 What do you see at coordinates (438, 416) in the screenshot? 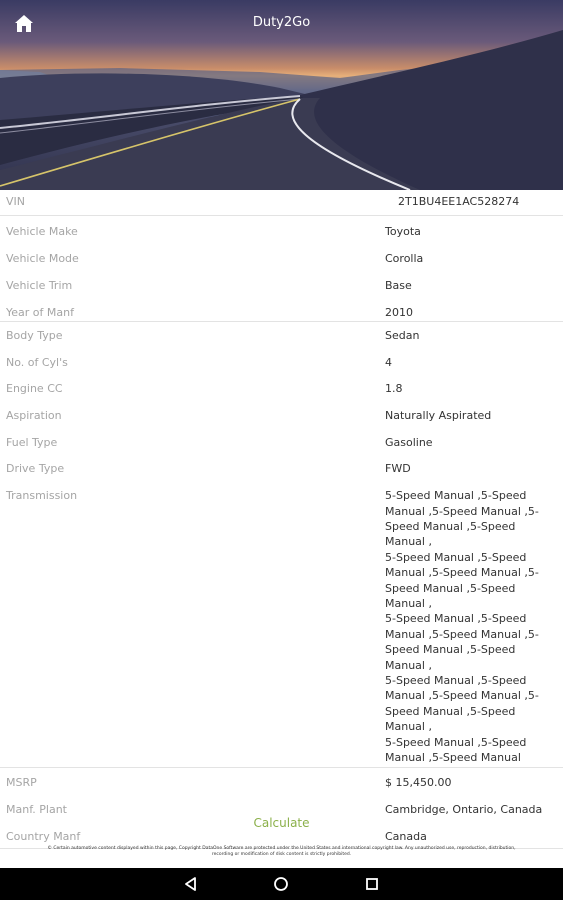
I see `aspiration-value: Naturally Aspirated` at bounding box center [438, 416].